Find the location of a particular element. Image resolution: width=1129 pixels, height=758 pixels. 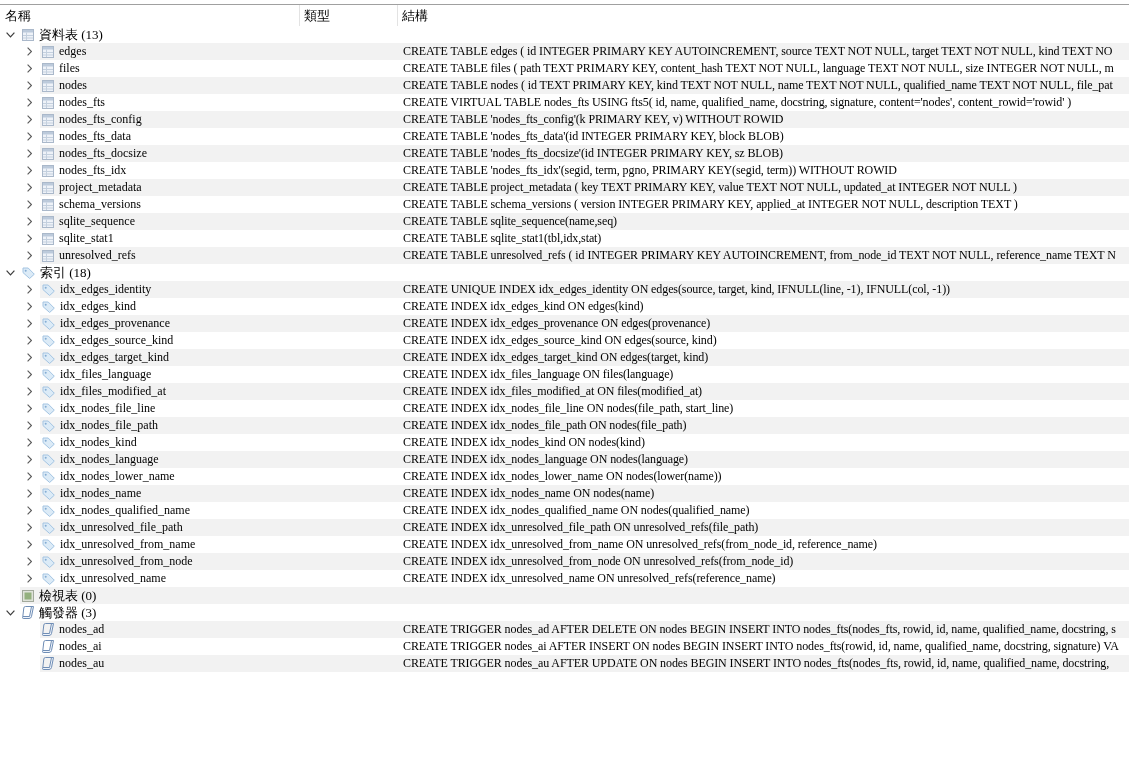

structure-text: CREATE TRIGGER nodes_ai AFTER INSERT ON nodes BEGIN INSERT INTO nodes_fts(rowid, id, name, qualified_name, docstring, signature) VA is located at coordinates (761, 646).